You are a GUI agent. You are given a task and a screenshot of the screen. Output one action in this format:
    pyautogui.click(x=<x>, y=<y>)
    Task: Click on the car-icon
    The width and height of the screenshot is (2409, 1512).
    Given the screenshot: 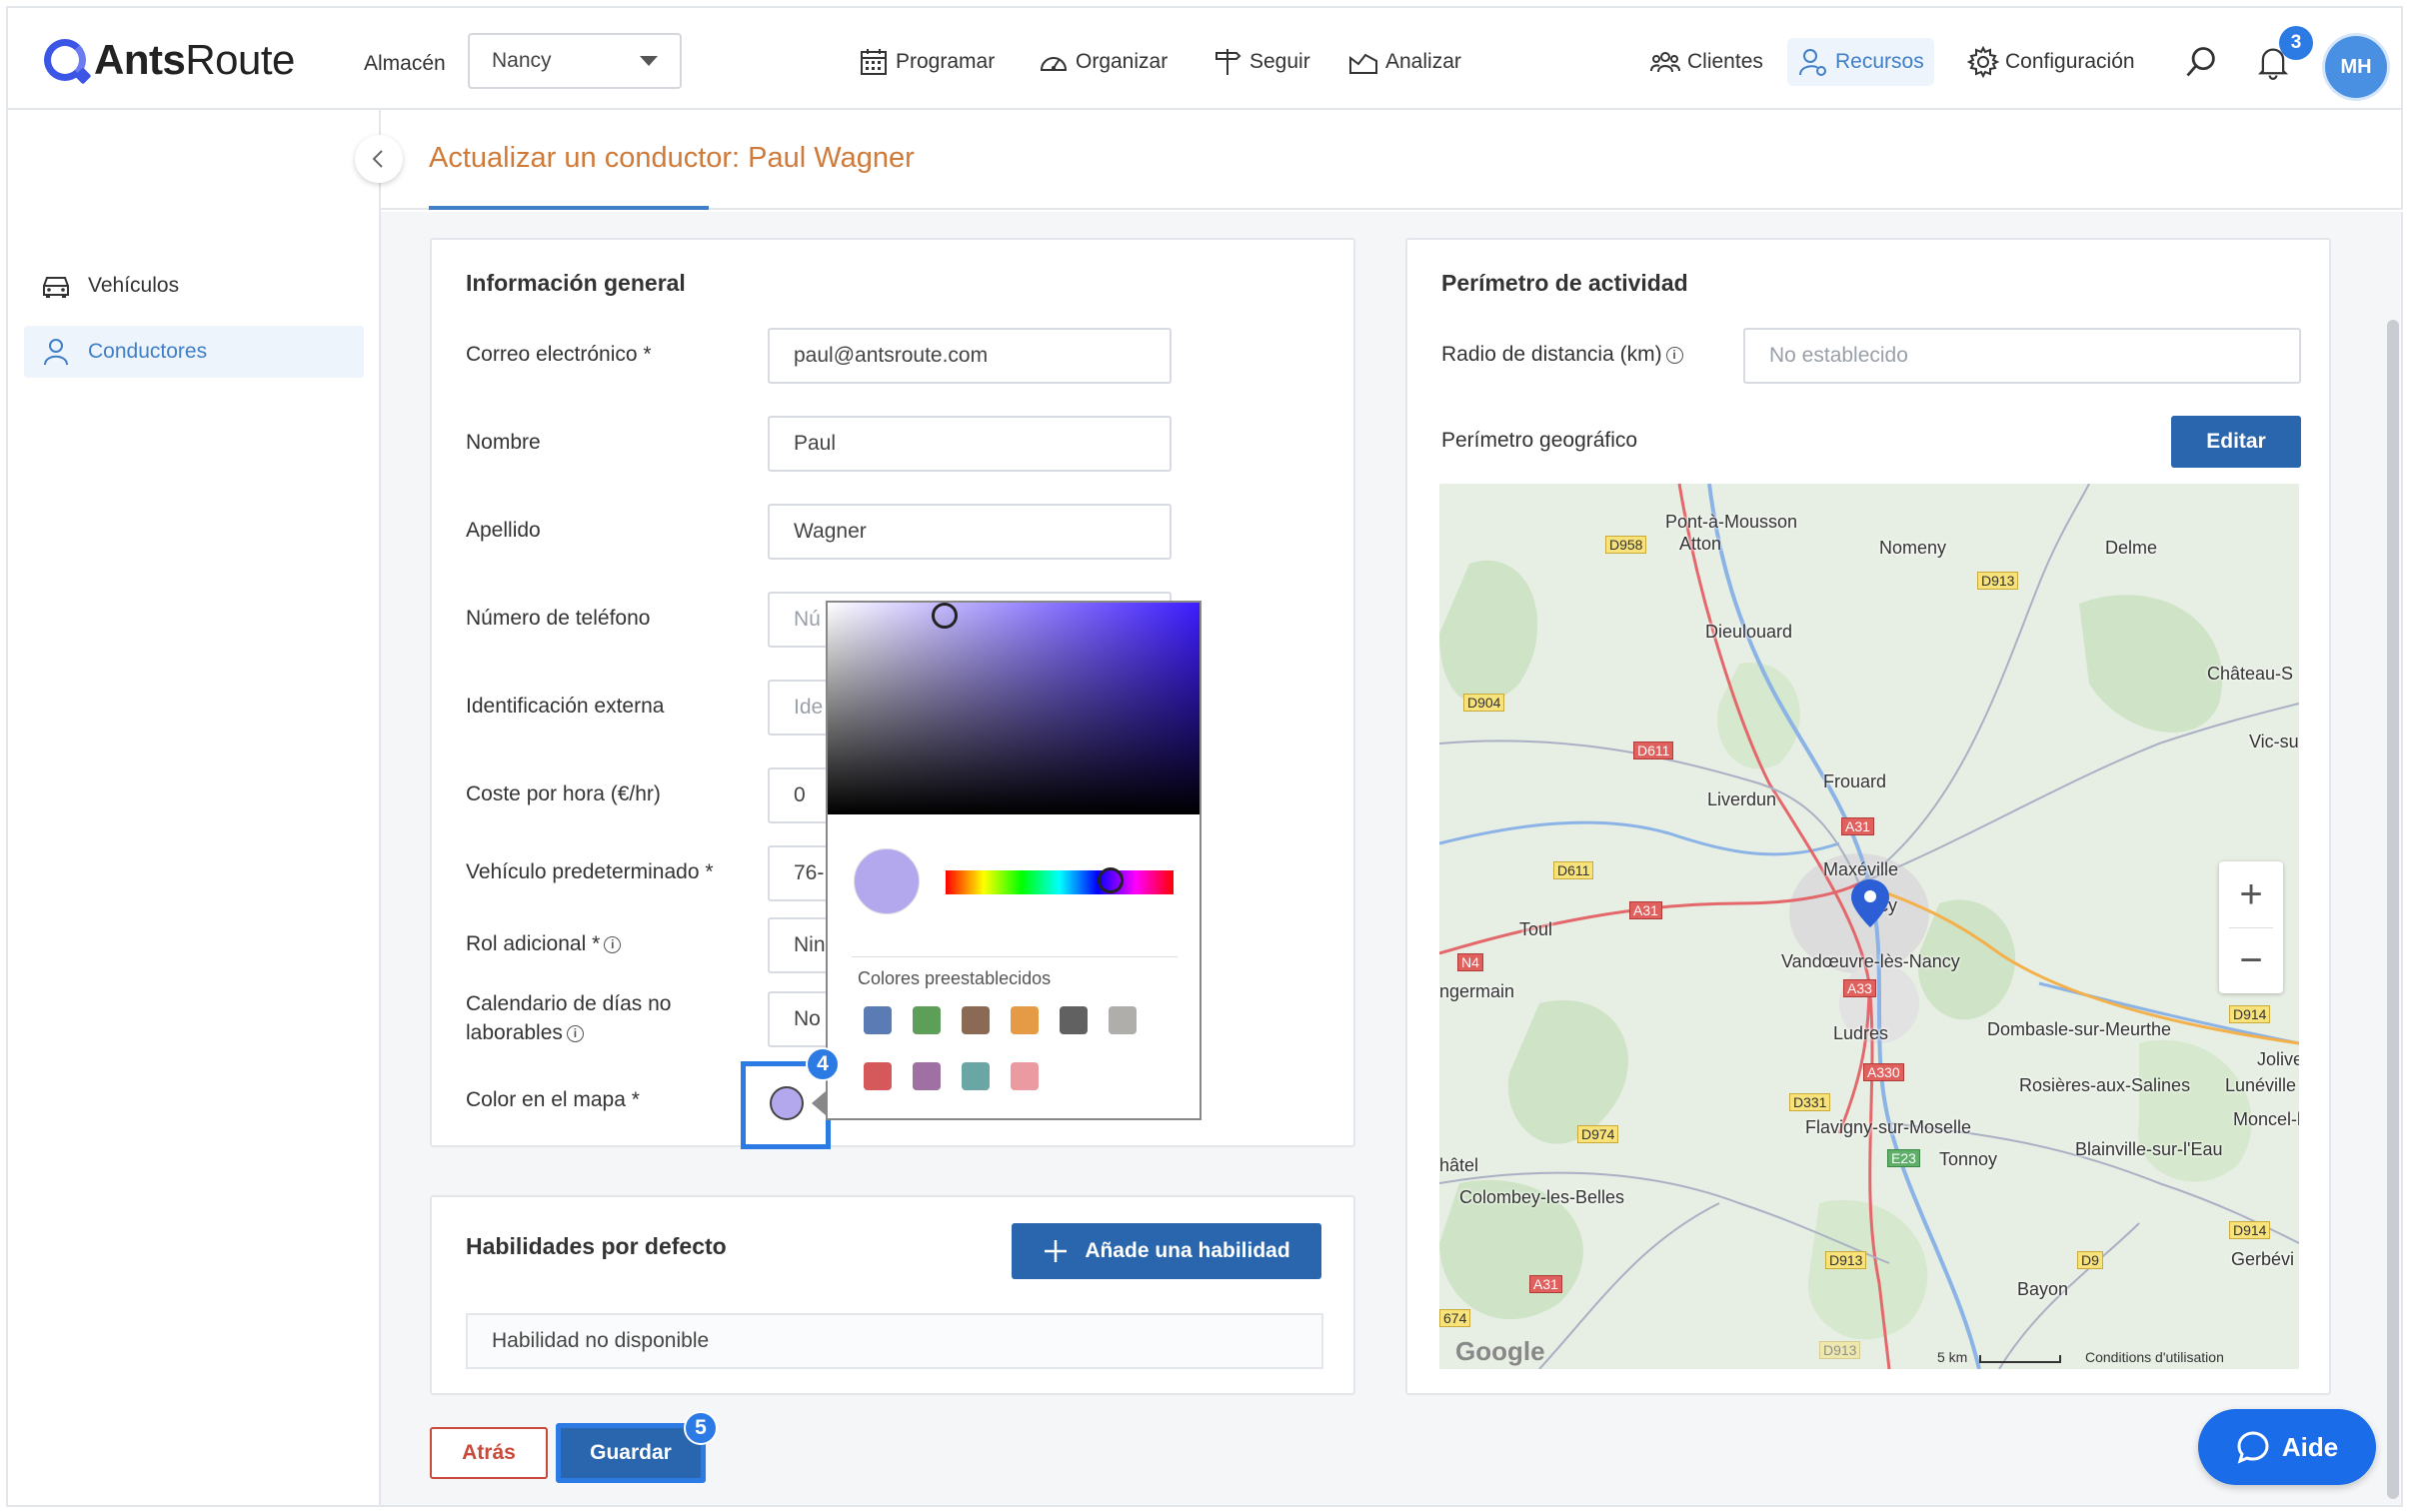 What is the action you would take?
    pyautogui.click(x=56, y=287)
    